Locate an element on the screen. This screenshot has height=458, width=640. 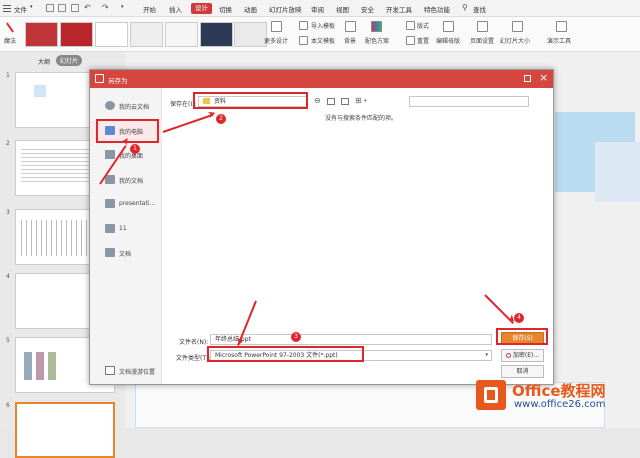
tab-insert: 插入 is located at coordinates (175, 9).